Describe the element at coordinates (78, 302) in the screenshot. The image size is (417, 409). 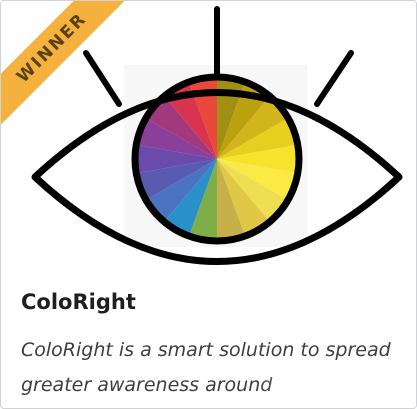
I see `project-title: ColoRight` at that location.